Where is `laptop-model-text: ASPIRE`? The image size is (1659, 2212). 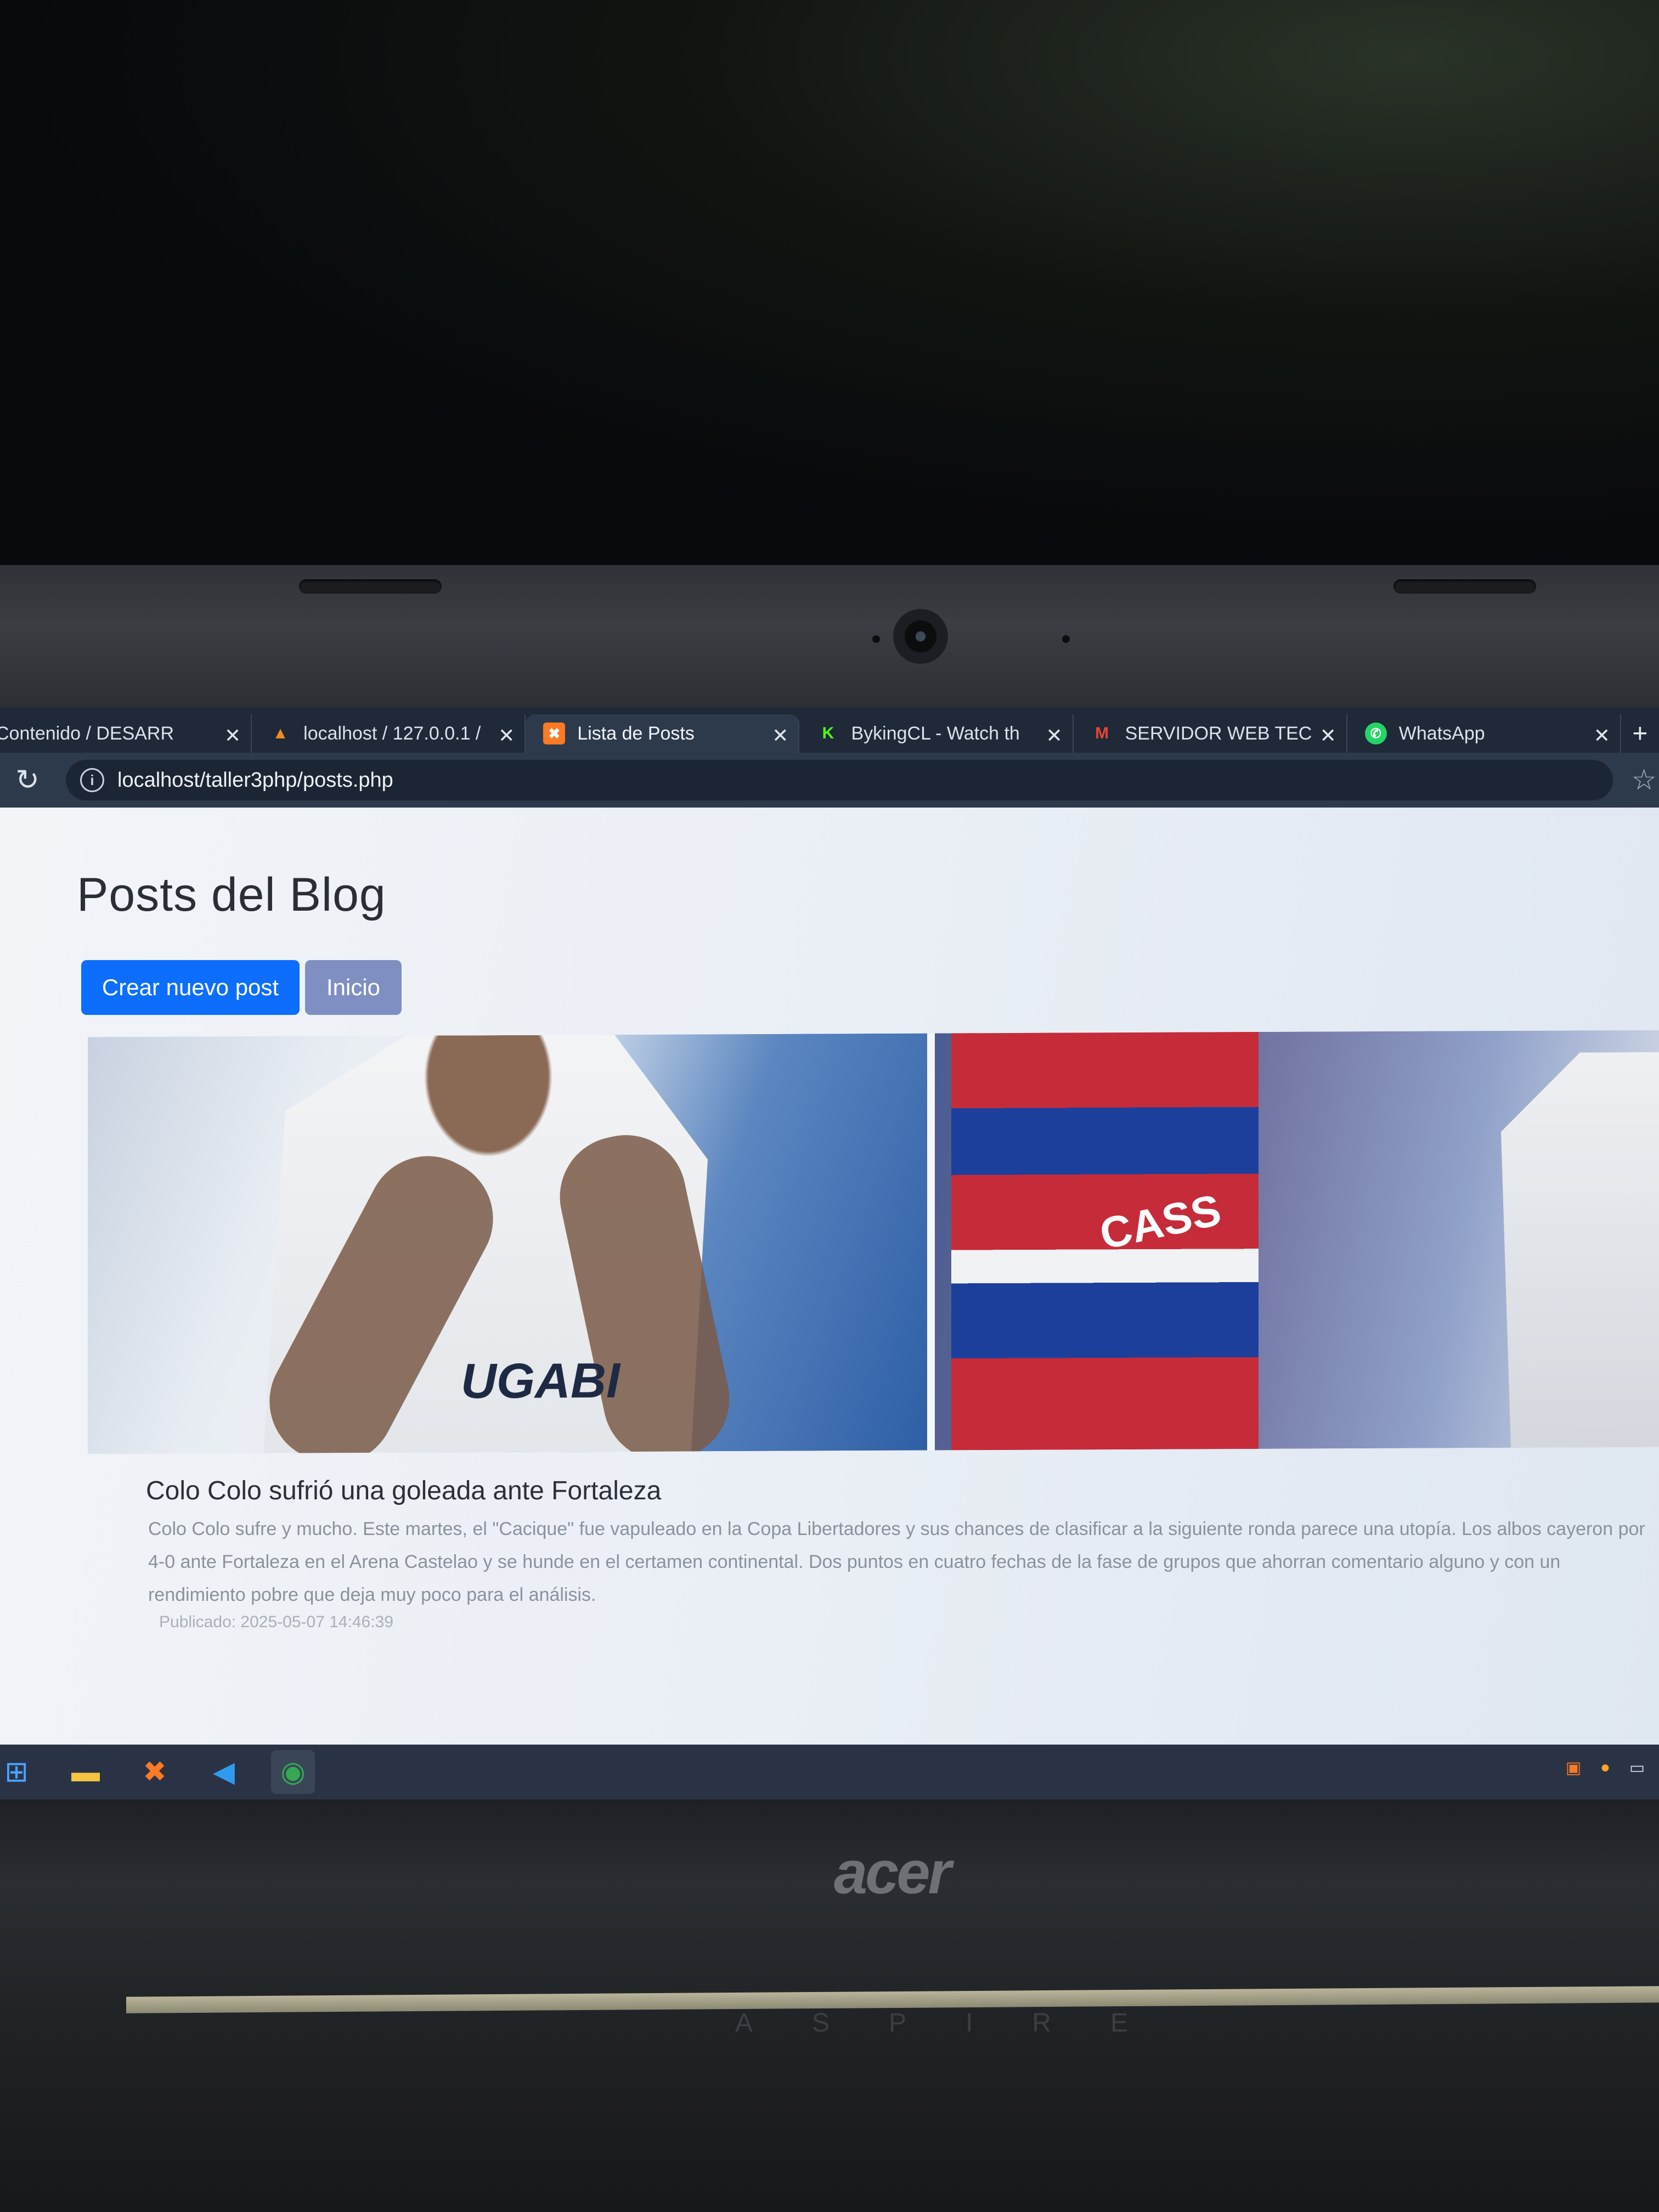
laptop-model-text: ASPIRE is located at coordinates (962, 2023).